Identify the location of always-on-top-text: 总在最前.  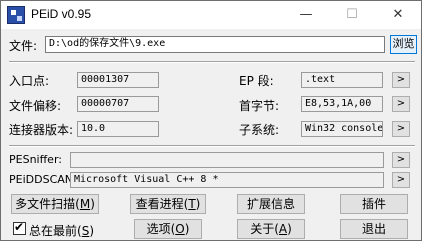
(53, 231).